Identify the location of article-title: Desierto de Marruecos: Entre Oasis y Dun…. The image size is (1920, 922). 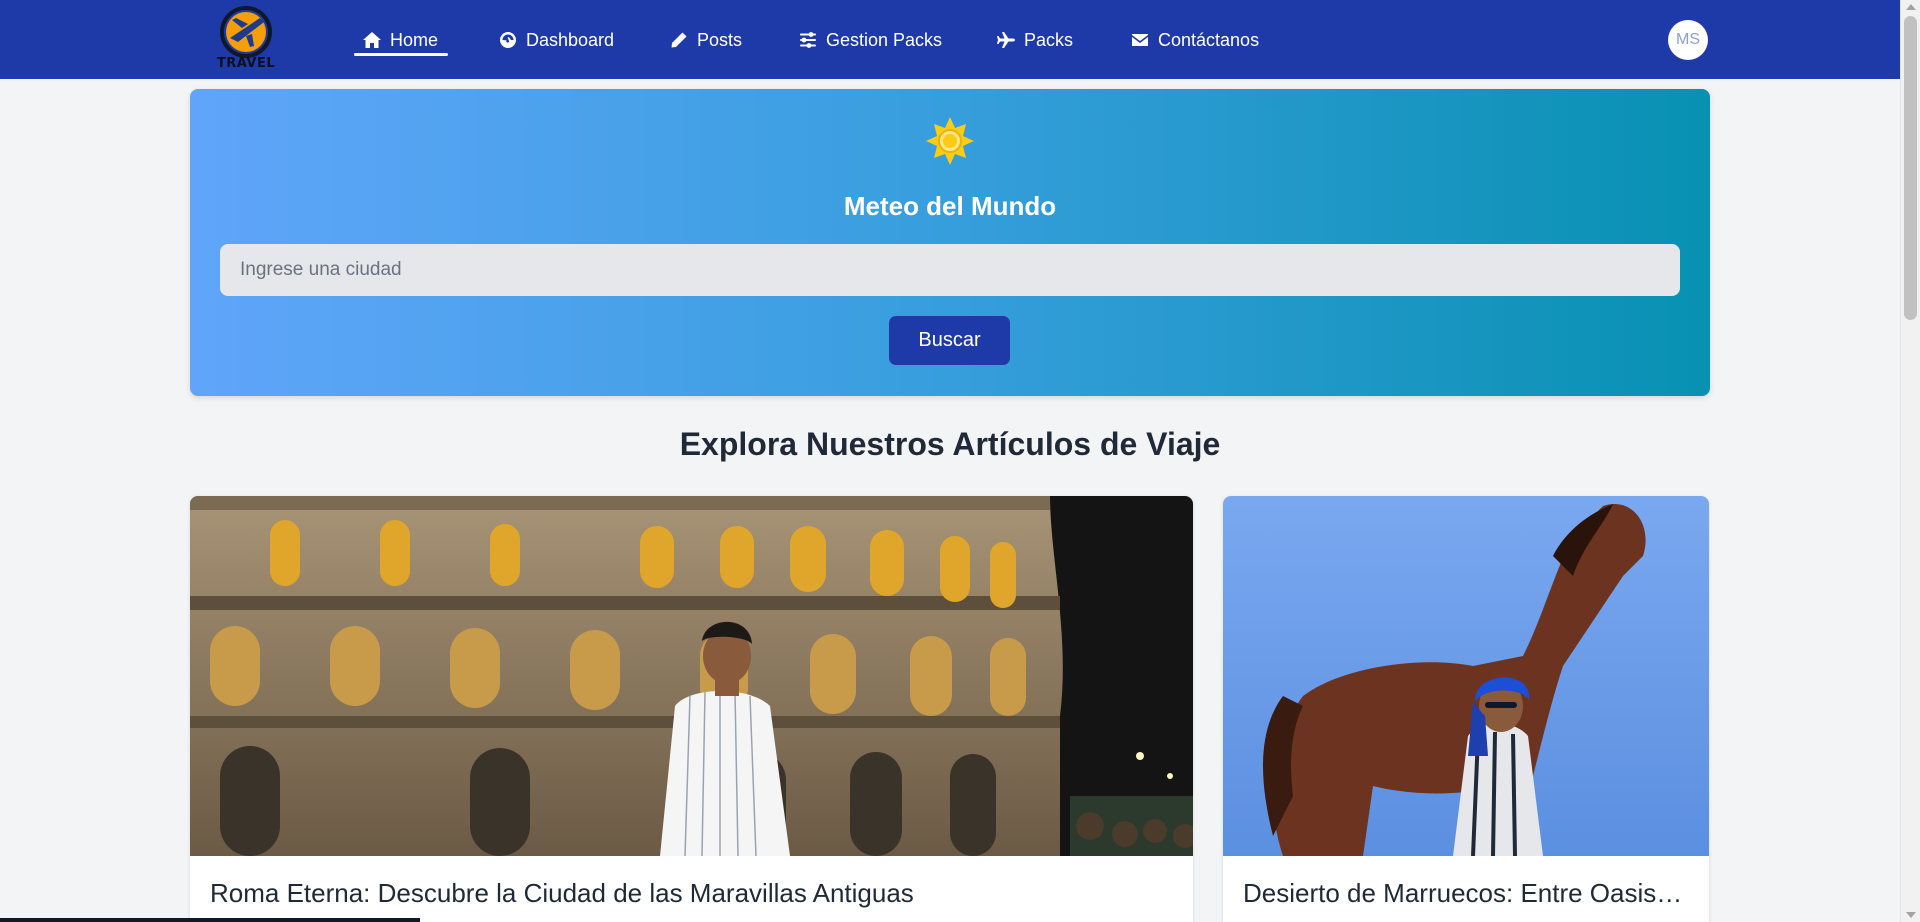
(1466, 893).